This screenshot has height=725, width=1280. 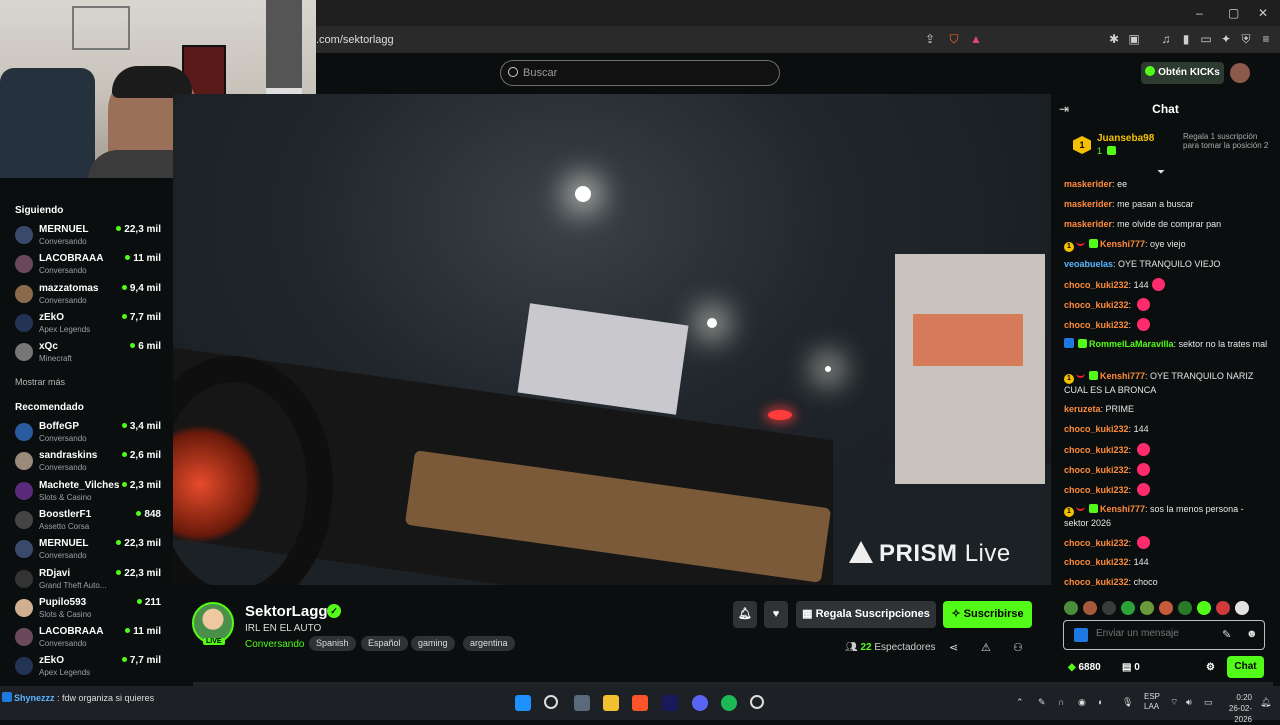 I want to click on more-options-icon: ⚇, so click(x=1018, y=647).